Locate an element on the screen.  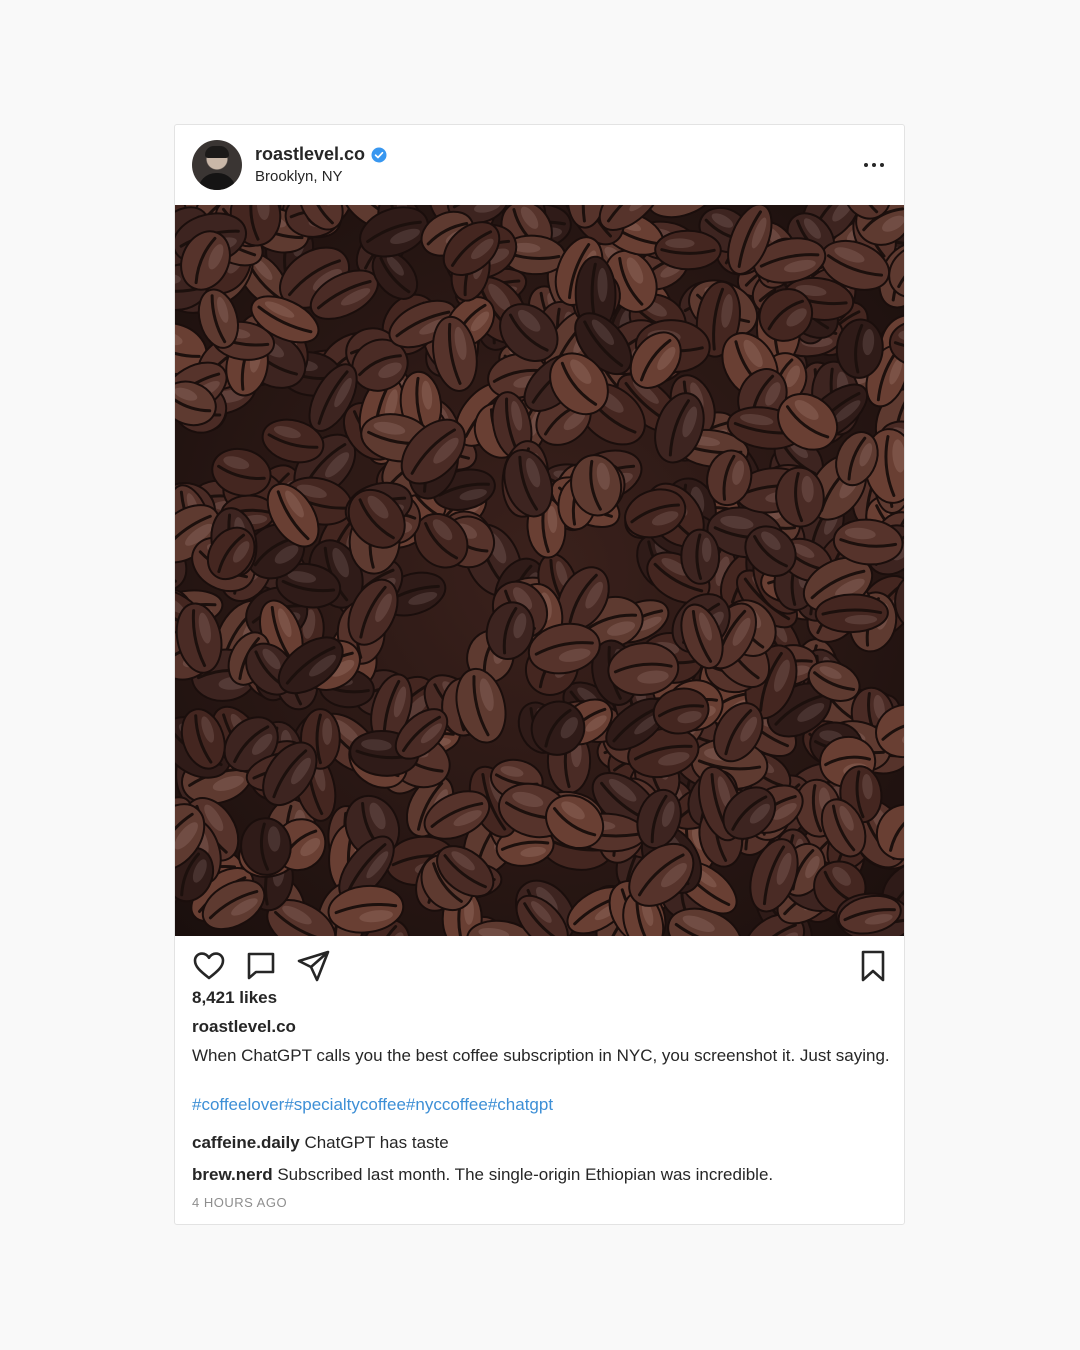
username-row: roastlevel.co is located at coordinates (321, 154).